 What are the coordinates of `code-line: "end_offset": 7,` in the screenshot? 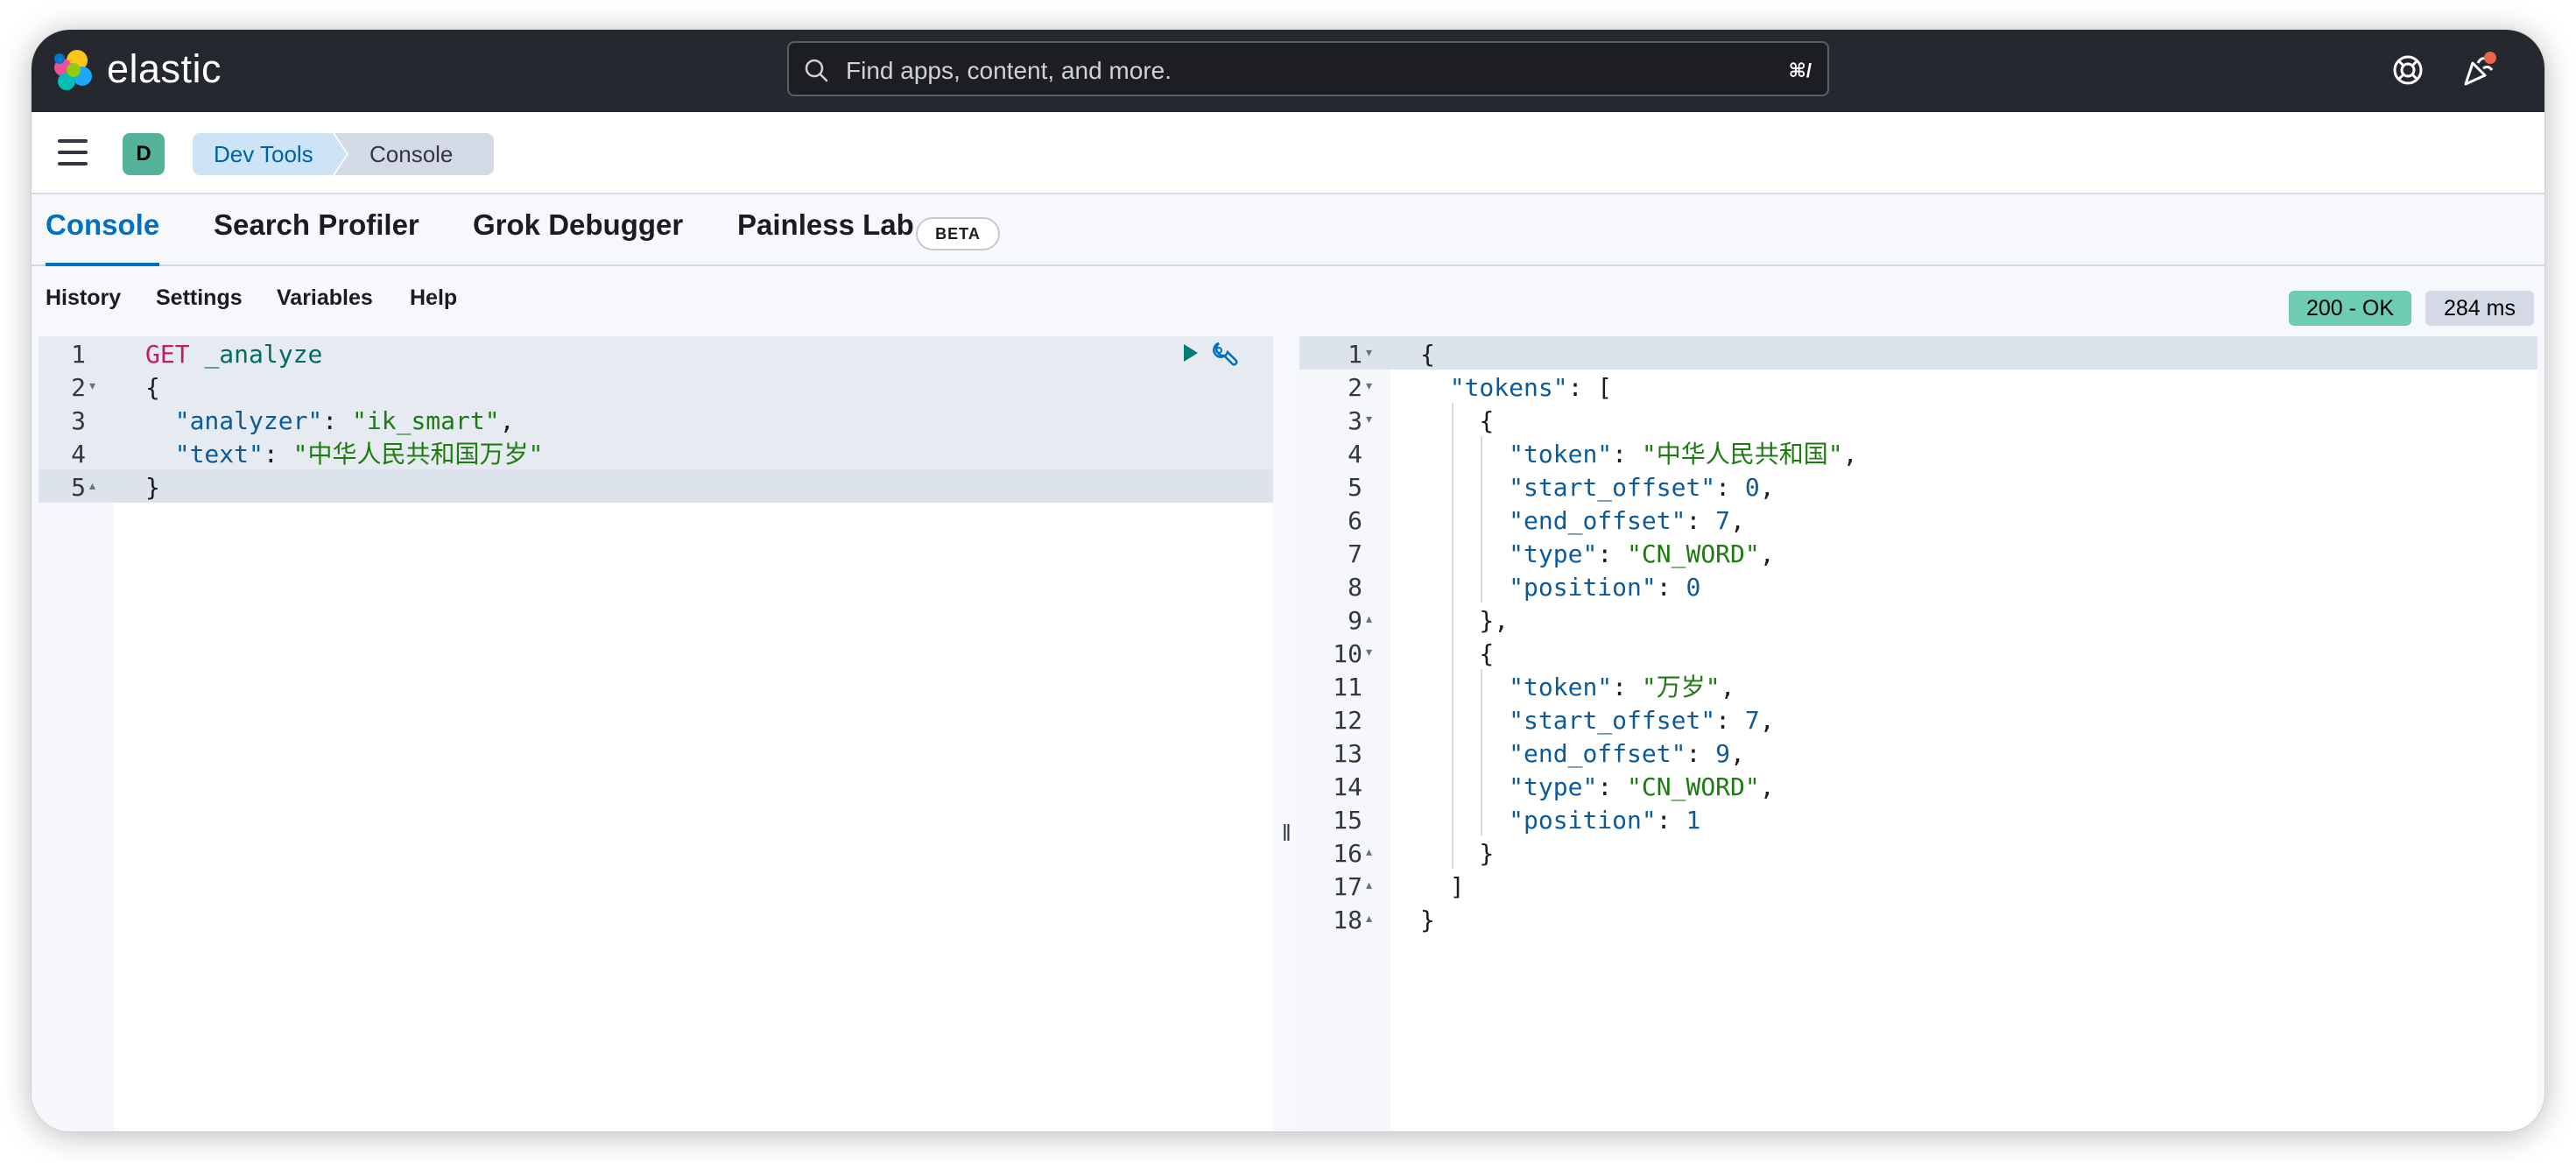 It's located at (1582, 521).